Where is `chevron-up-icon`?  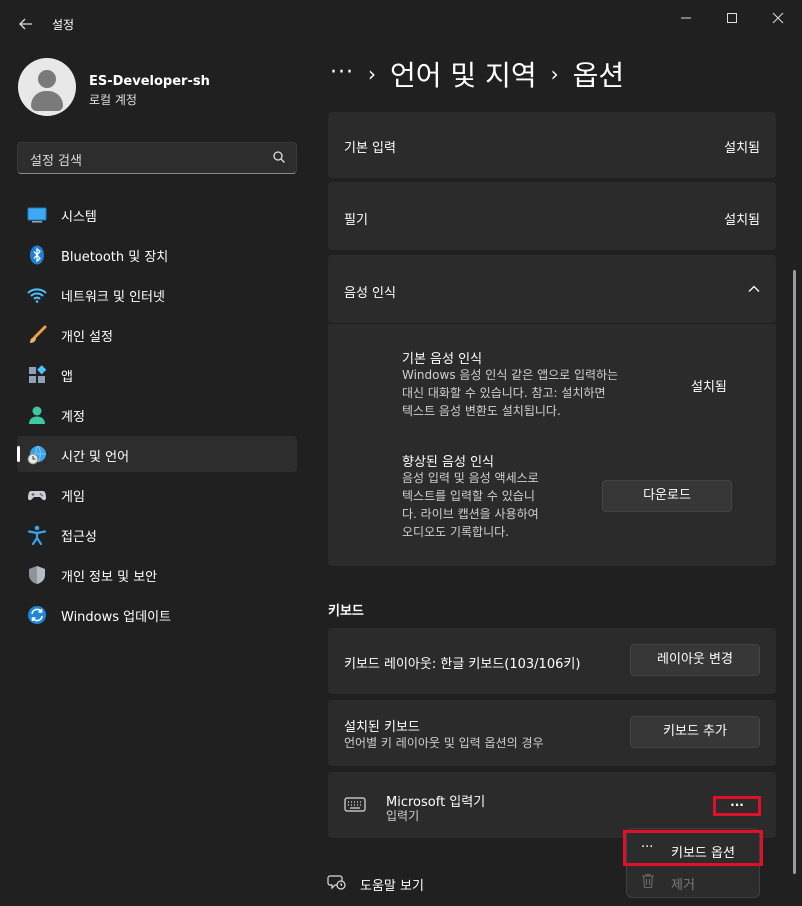 chevron-up-icon is located at coordinates (754, 289).